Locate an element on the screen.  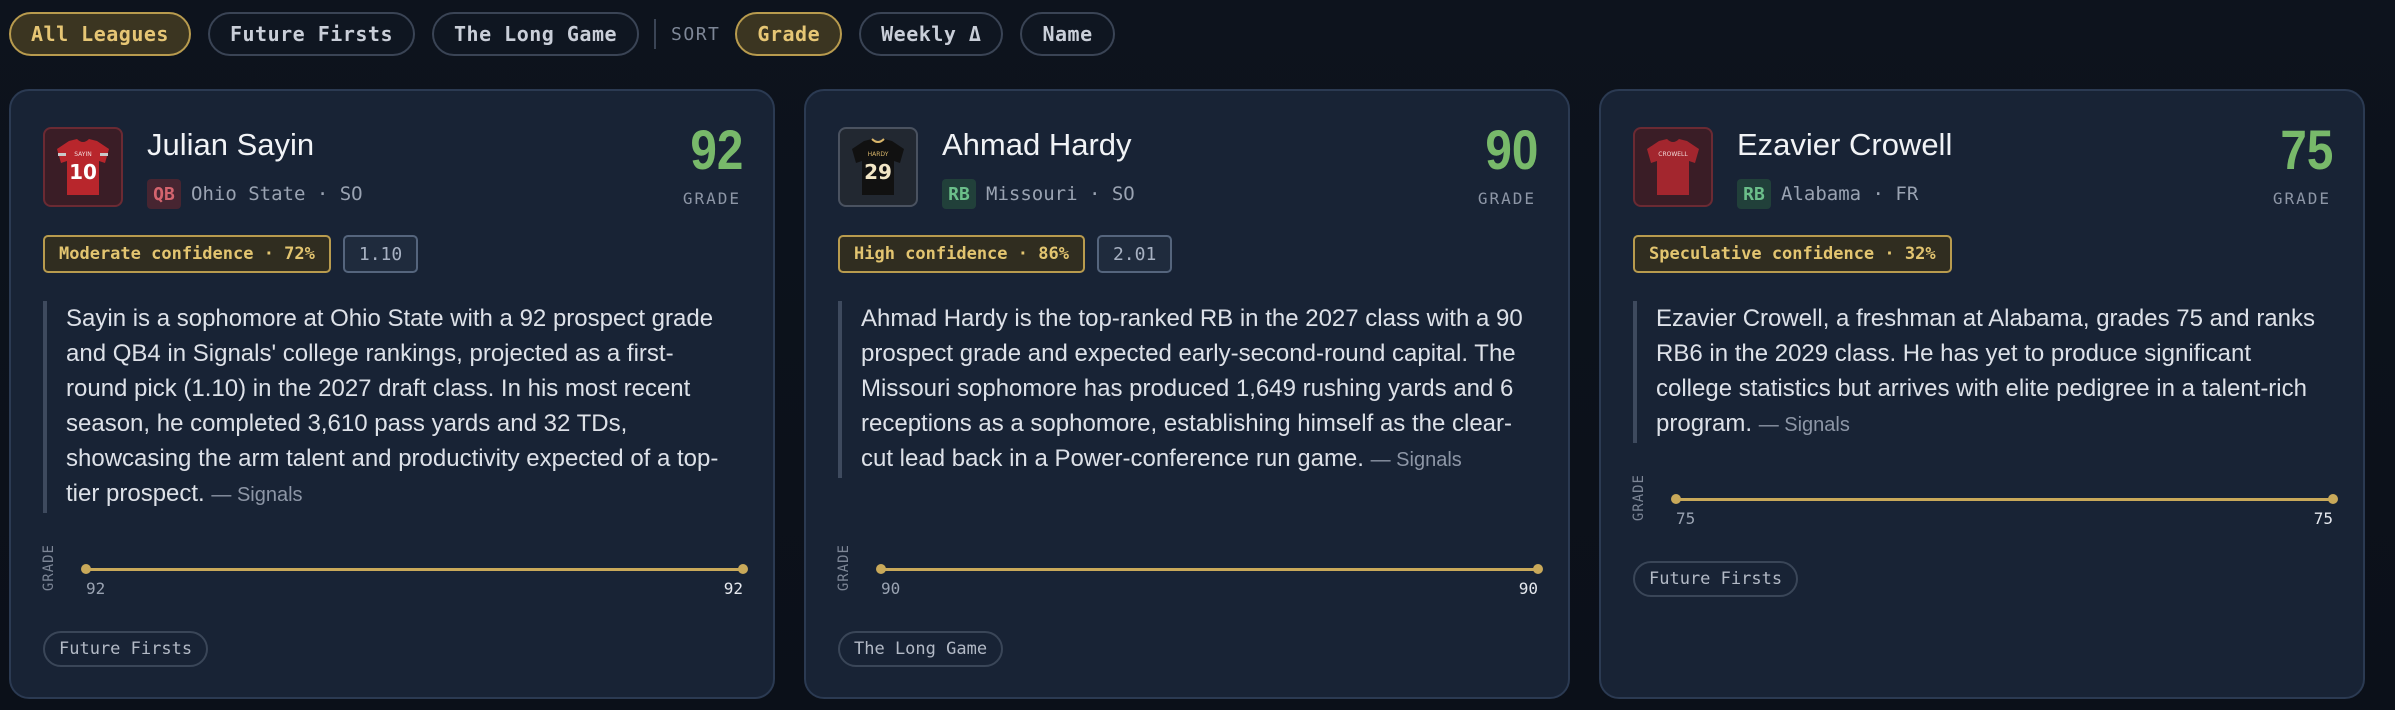
player-name: Julian Sayin is located at coordinates (230, 145).